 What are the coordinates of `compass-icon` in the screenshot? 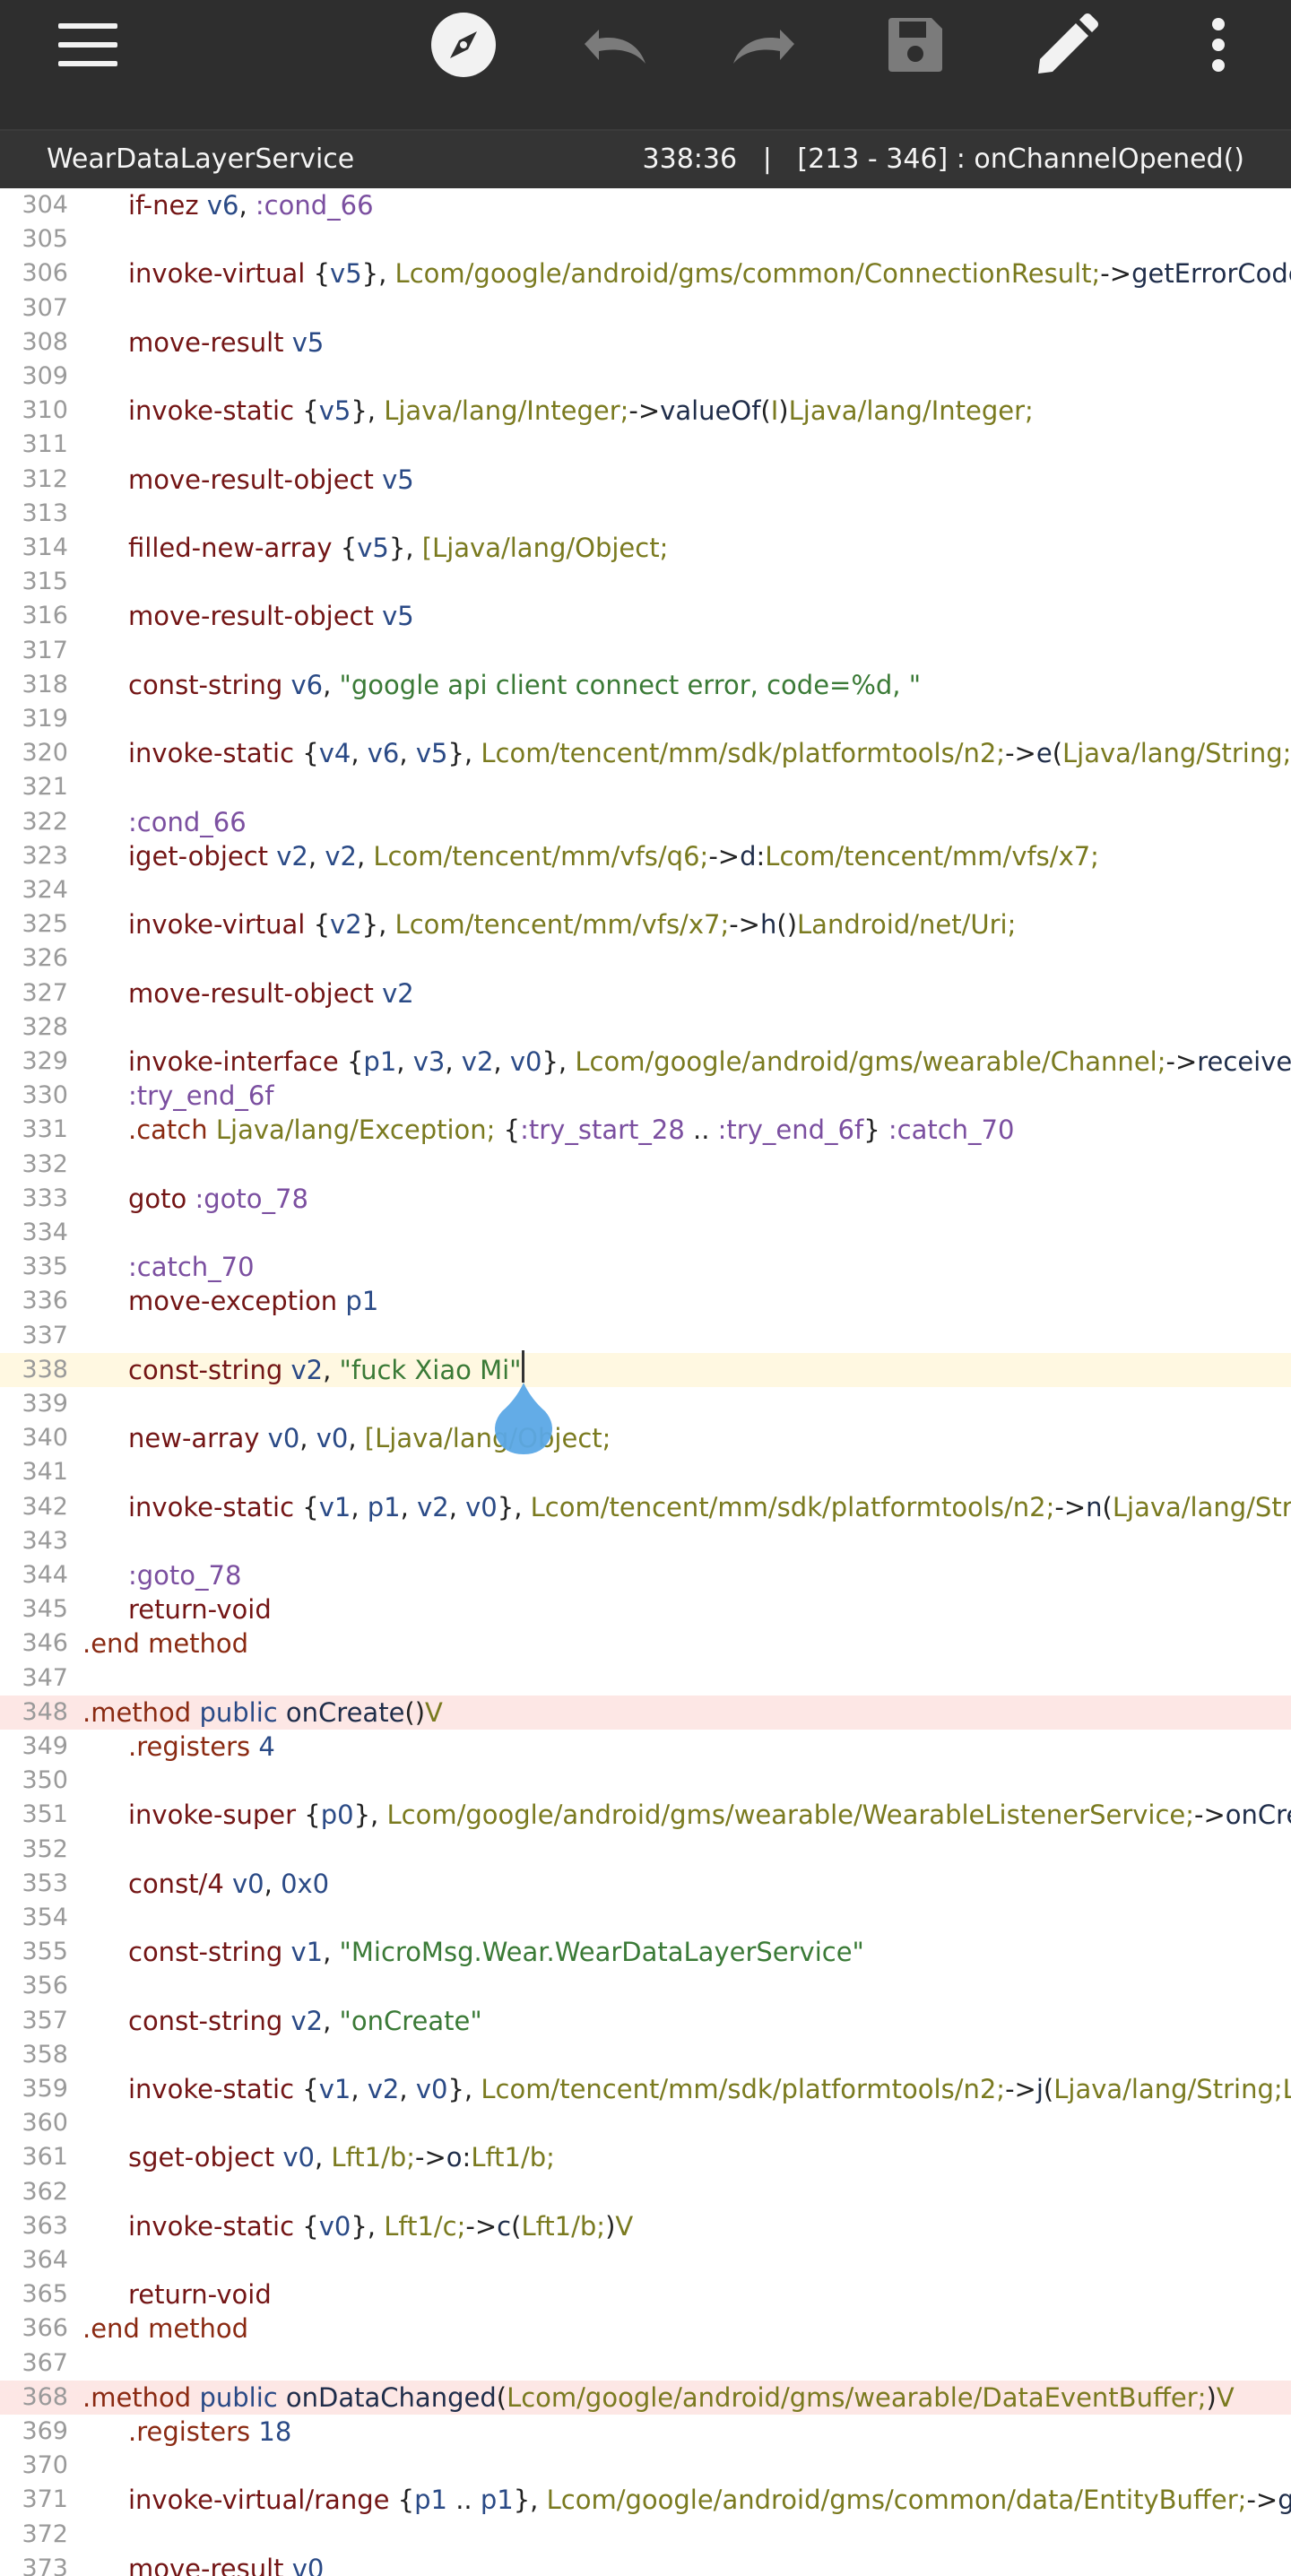 It's located at (464, 44).